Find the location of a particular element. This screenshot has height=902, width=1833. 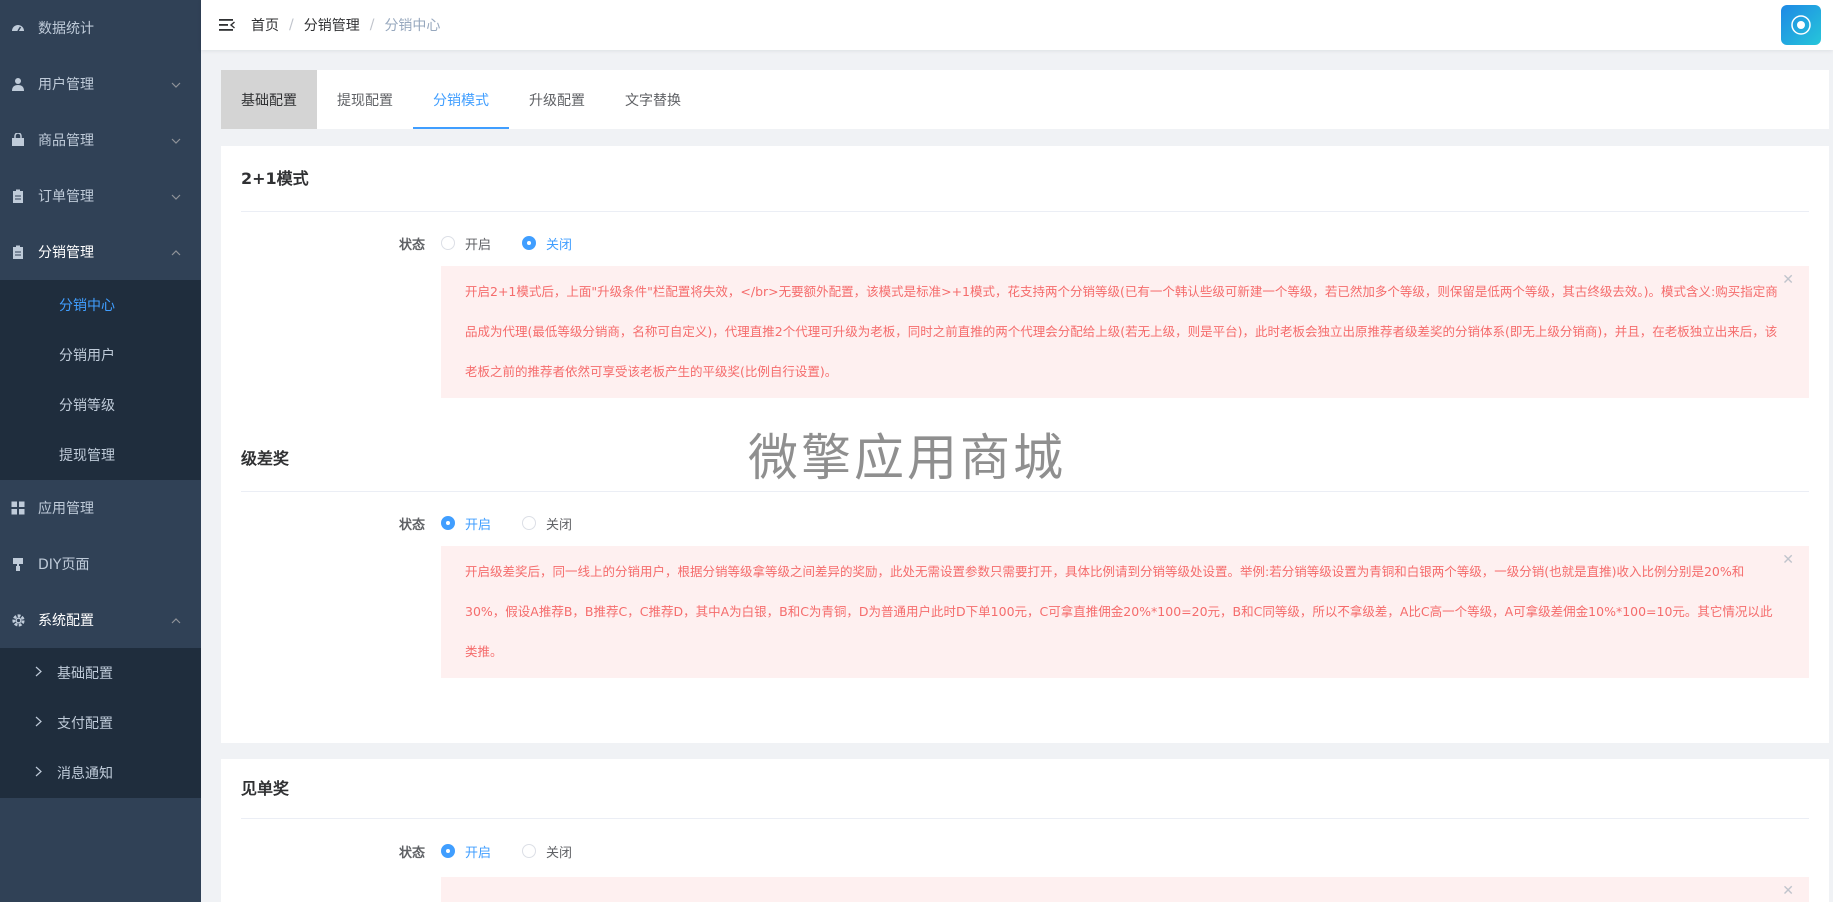

sub-item-label: 基础配置 is located at coordinates (85, 674).